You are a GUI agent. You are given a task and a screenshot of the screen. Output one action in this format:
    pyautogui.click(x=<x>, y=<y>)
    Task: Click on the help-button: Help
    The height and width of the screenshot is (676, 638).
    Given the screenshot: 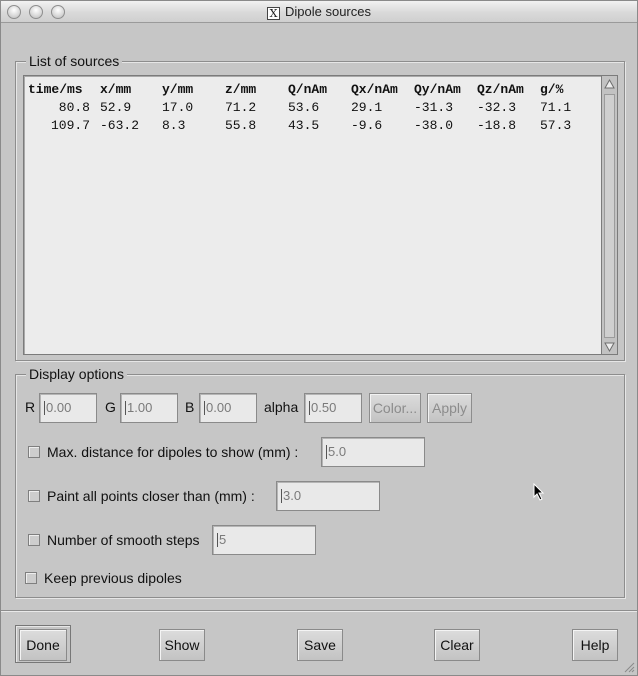 What is the action you would take?
    pyautogui.click(x=595, y=645)
    